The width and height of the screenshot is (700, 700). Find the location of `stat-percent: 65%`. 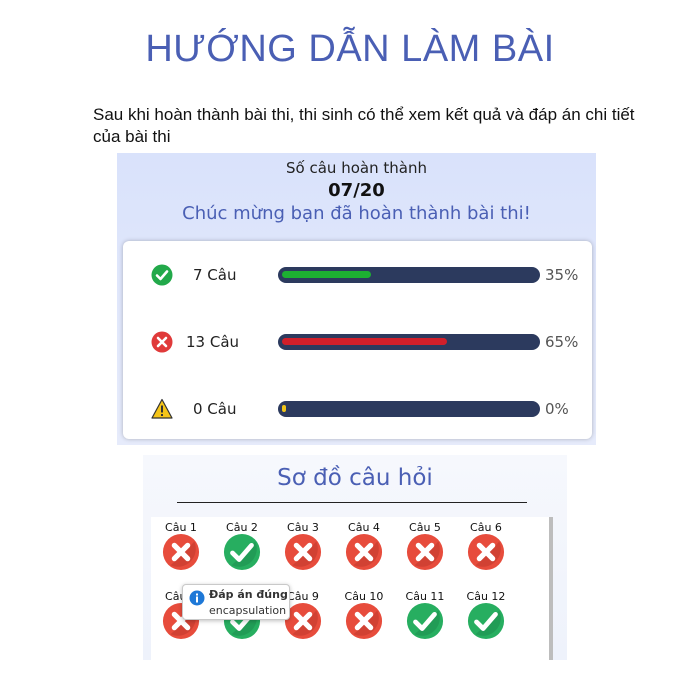

stat-percent: 65% is located at coordinates (562, 342).